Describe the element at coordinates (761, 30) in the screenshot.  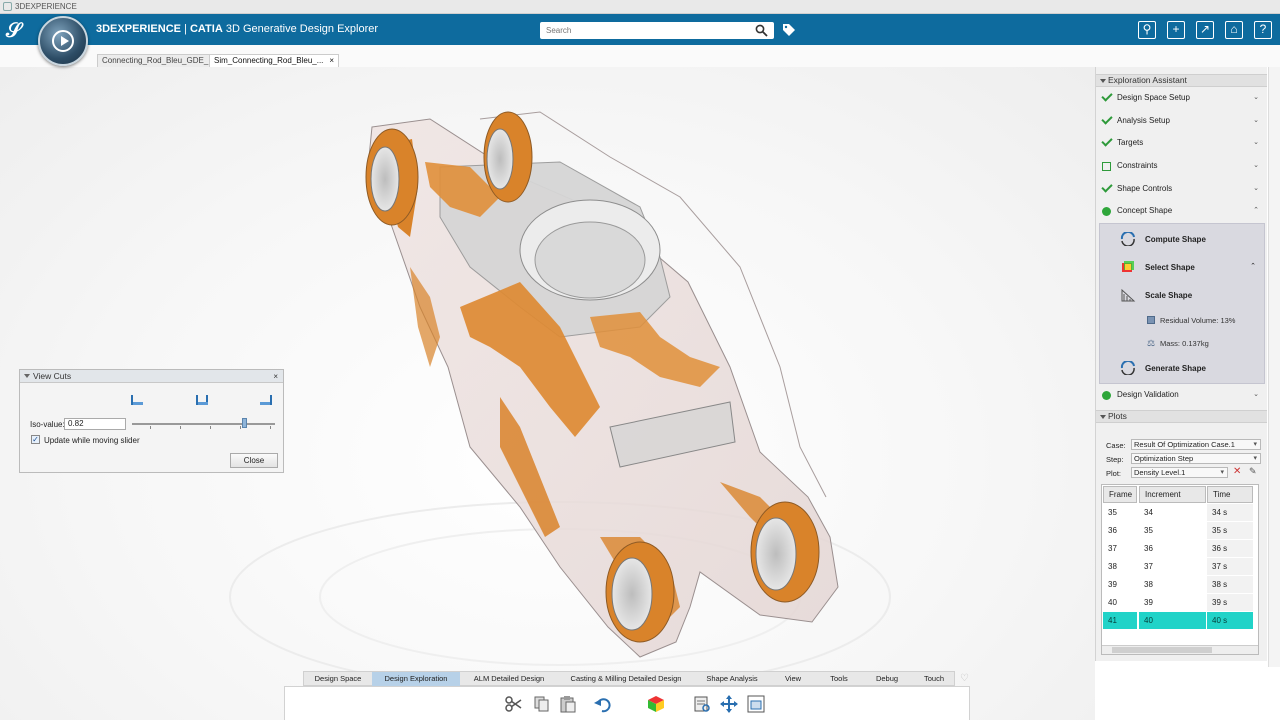
I see `search-icon` at that location.